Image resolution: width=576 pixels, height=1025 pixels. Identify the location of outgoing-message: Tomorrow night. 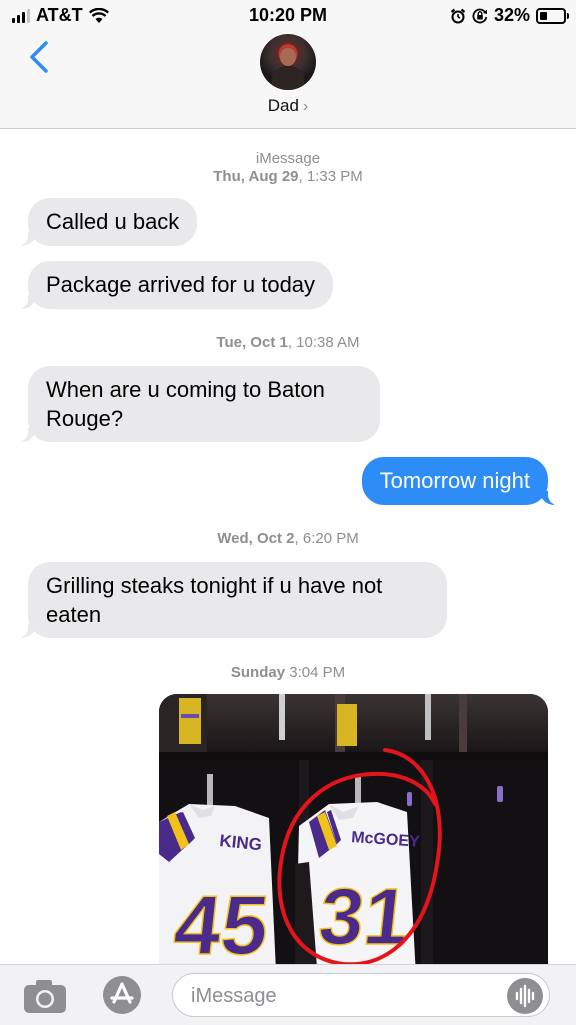
(461, 481).